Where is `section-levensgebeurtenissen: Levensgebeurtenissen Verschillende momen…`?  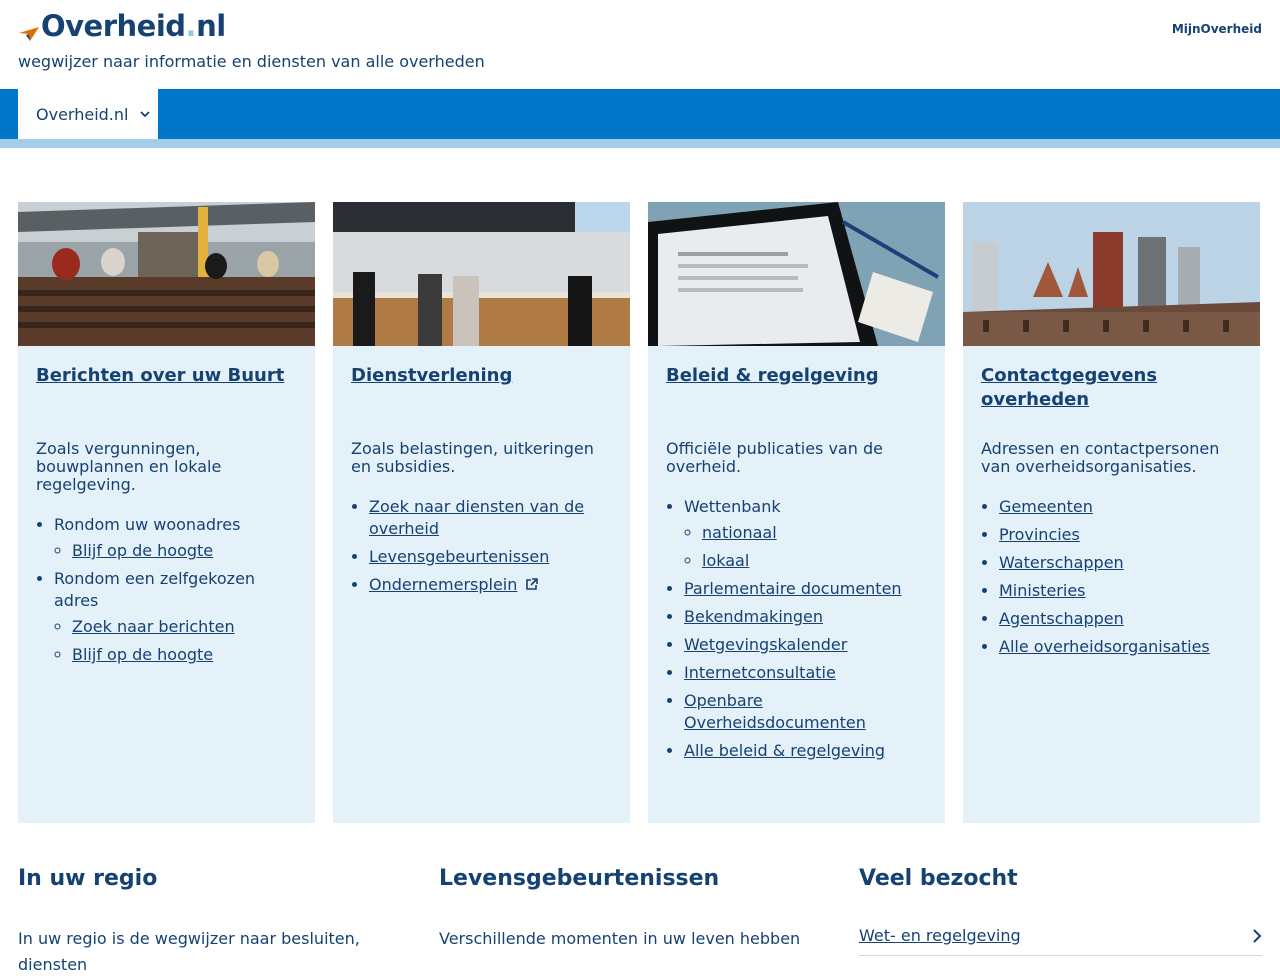
section-levensgebeurtenissen: Levensgebeurtenissen Verschillende momen… is located at coordinates (634, 908).